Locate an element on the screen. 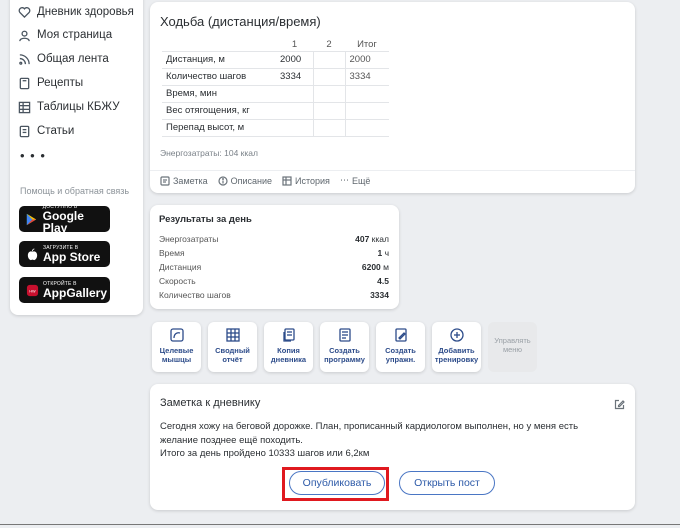  open-post-button: Открыть пост is located at coordinates (447, 483).